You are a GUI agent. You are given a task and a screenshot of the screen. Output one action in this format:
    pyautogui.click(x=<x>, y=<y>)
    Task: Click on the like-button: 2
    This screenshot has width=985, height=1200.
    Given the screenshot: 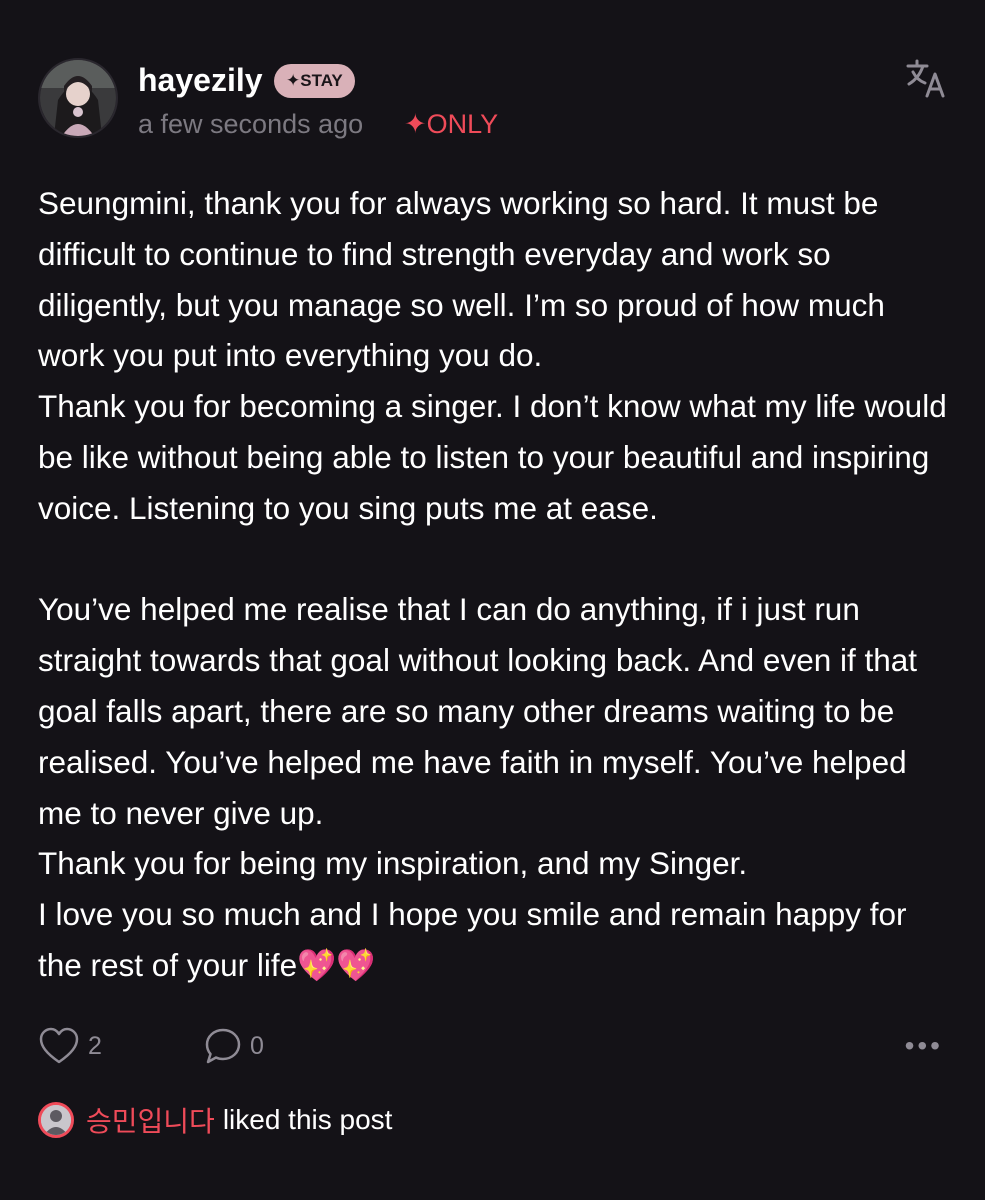 What is the action you would take?
    pyautogui.click(x=70, y=1046)
    